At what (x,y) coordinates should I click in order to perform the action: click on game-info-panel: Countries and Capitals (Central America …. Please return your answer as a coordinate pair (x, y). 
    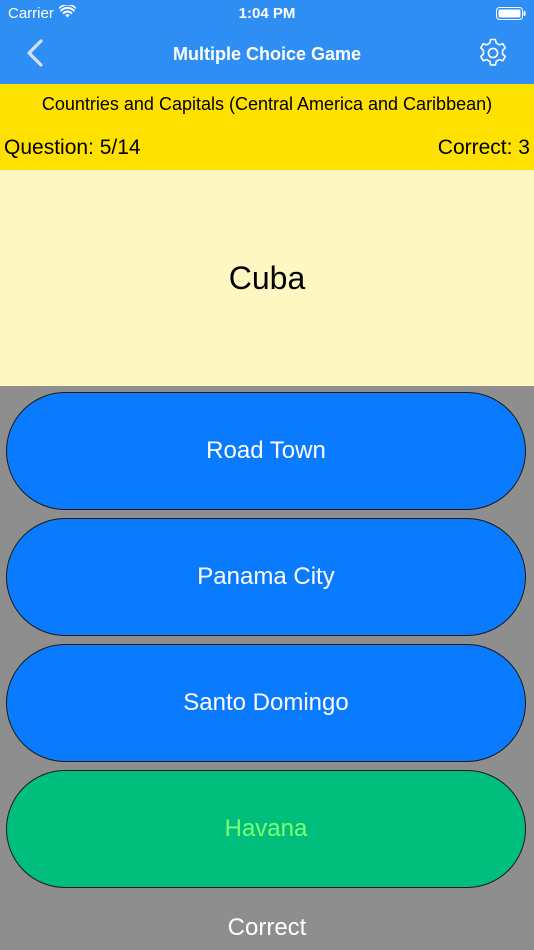
    Looking at the image, I should click on (267, 127).